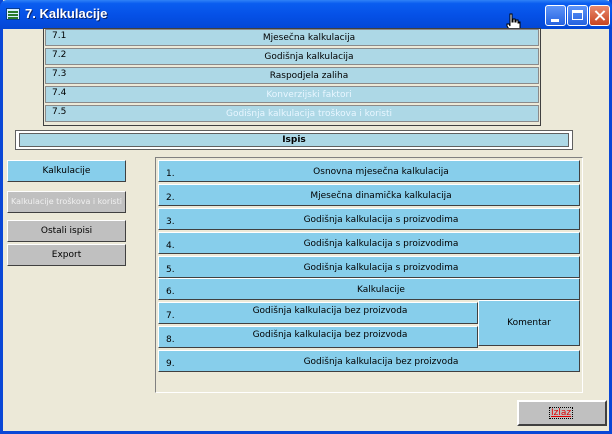 The width and height of the screenshot is (612, 434). I want to click on exit-button-label: Izlaz, so click(561, 413).